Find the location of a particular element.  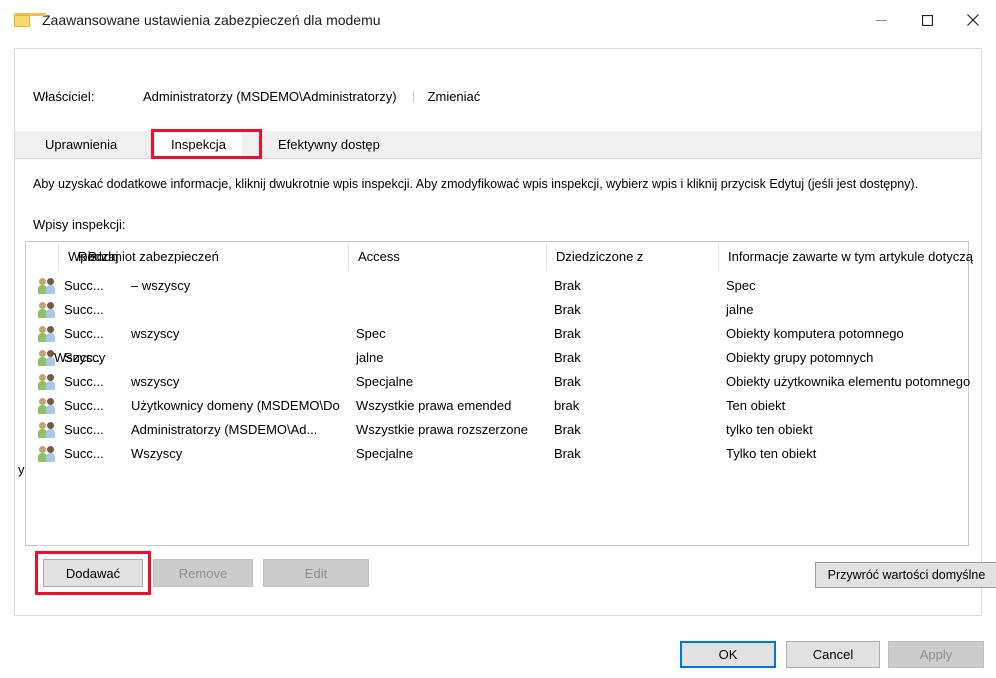

cell-applies: Ten obiekt is located at coordinates (756, 405).